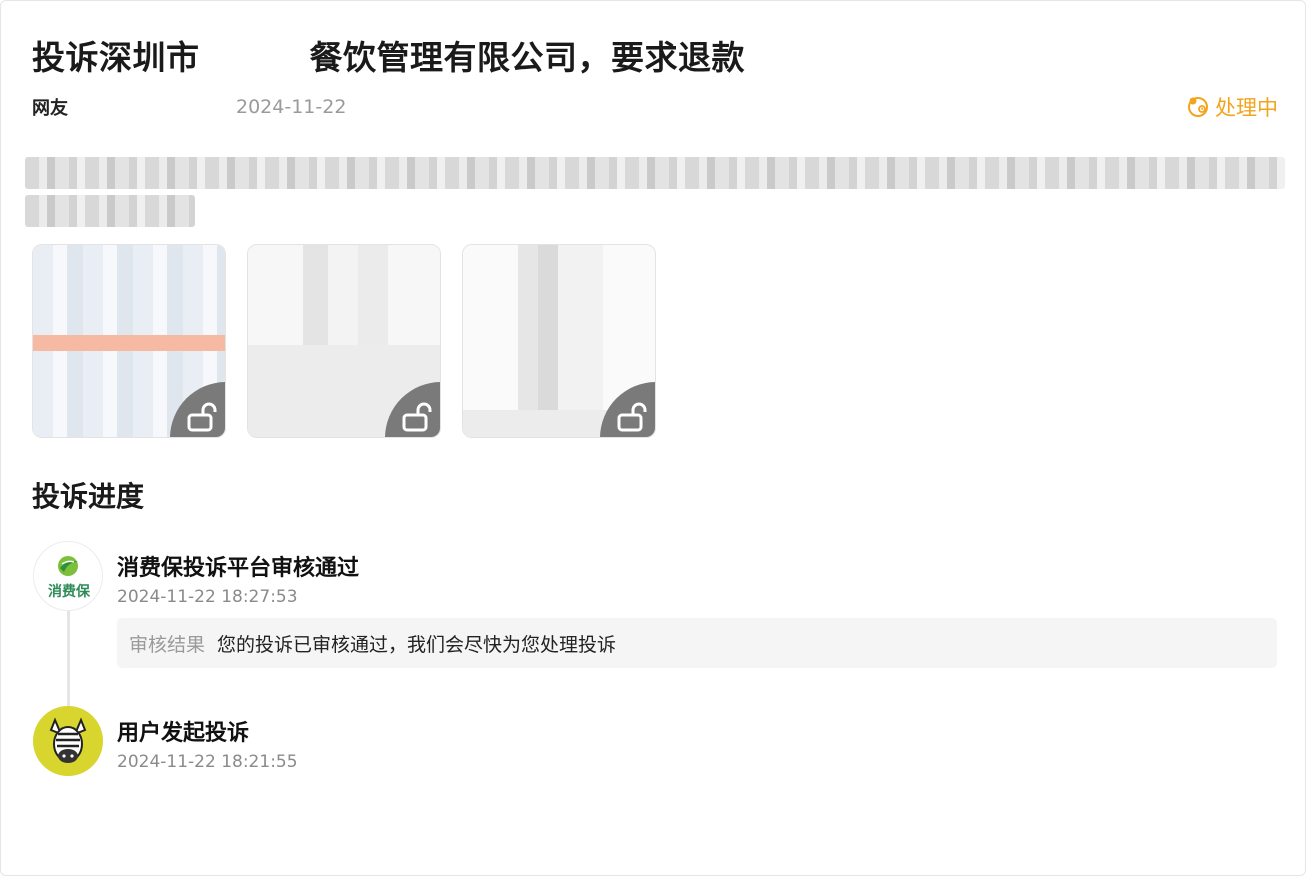 The width and height of the screenshot is (1306, 876). I want to click on title-part-1: 投诉深圳市, so click(116, 57).